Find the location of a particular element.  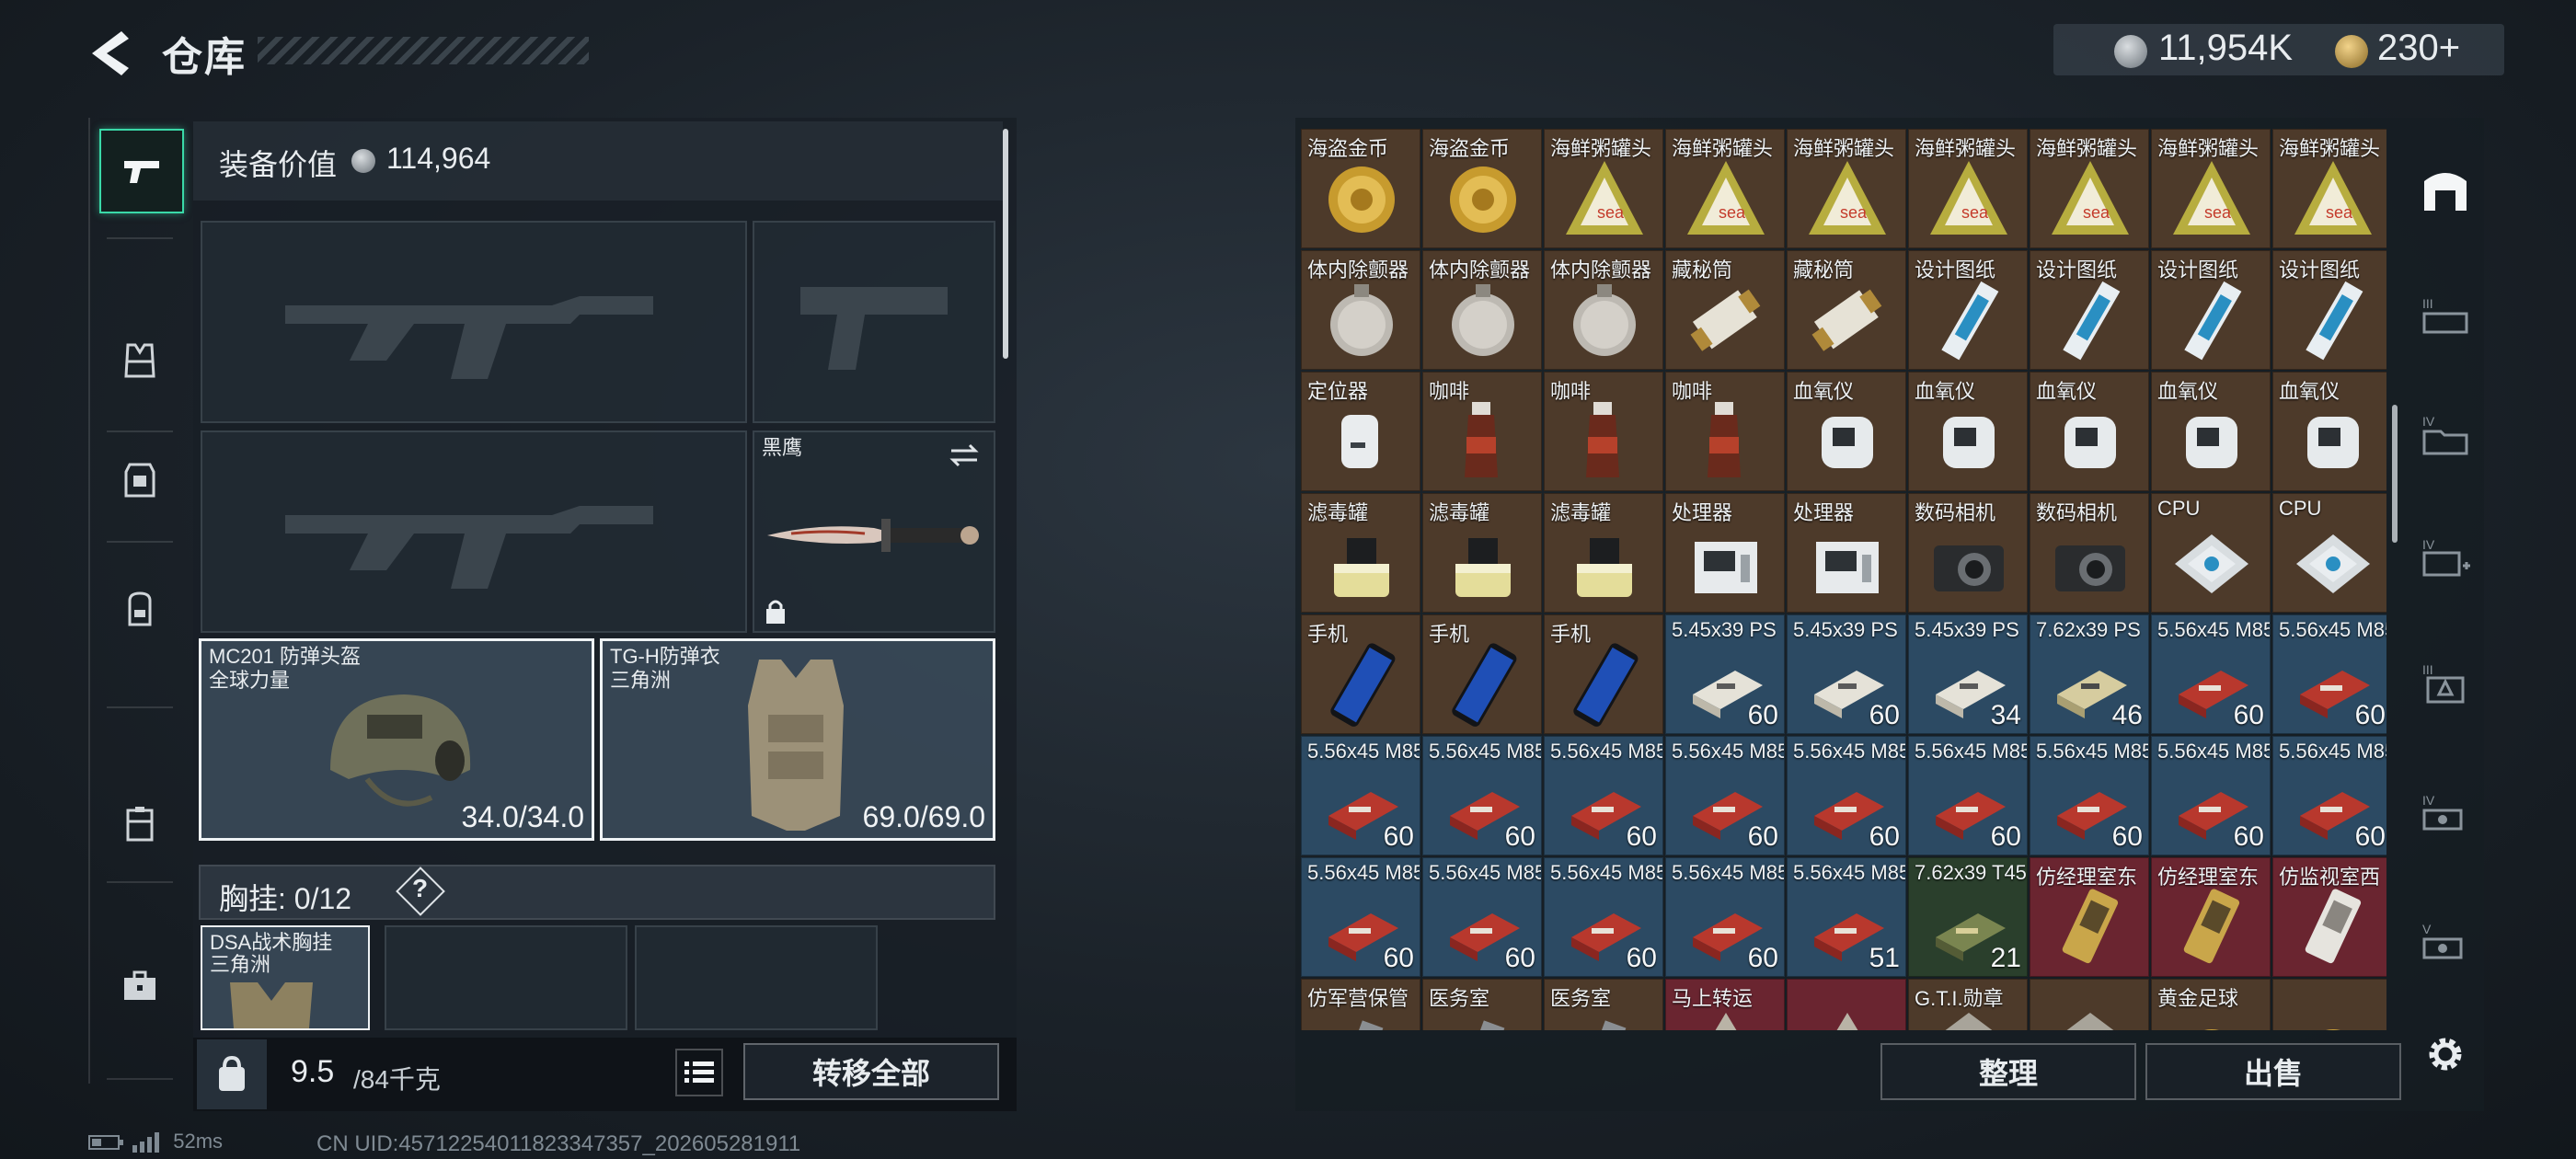

tab-stash-3: III is located at coordinates (2445, 314).